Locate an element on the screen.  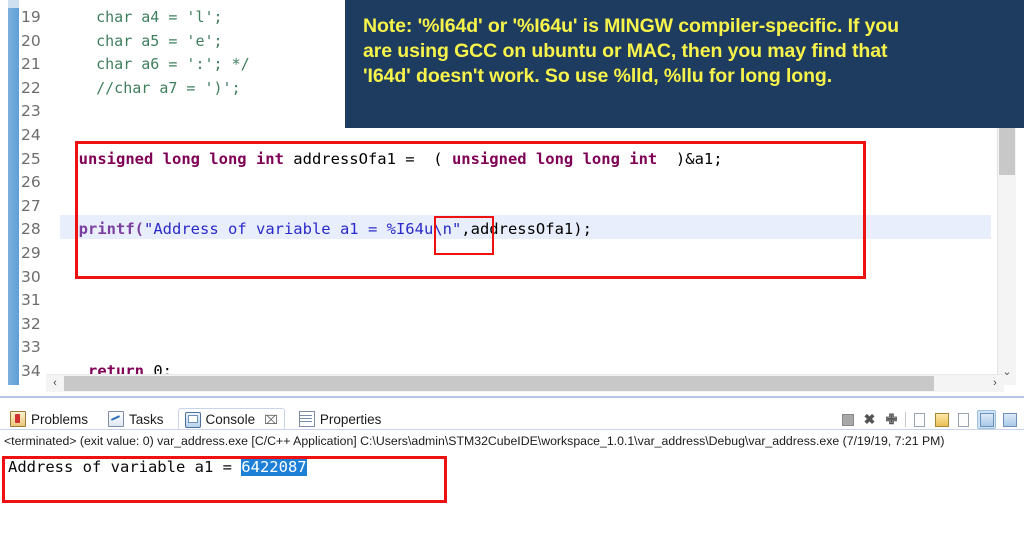
display-console-icon is located at coordinates (986, 419).